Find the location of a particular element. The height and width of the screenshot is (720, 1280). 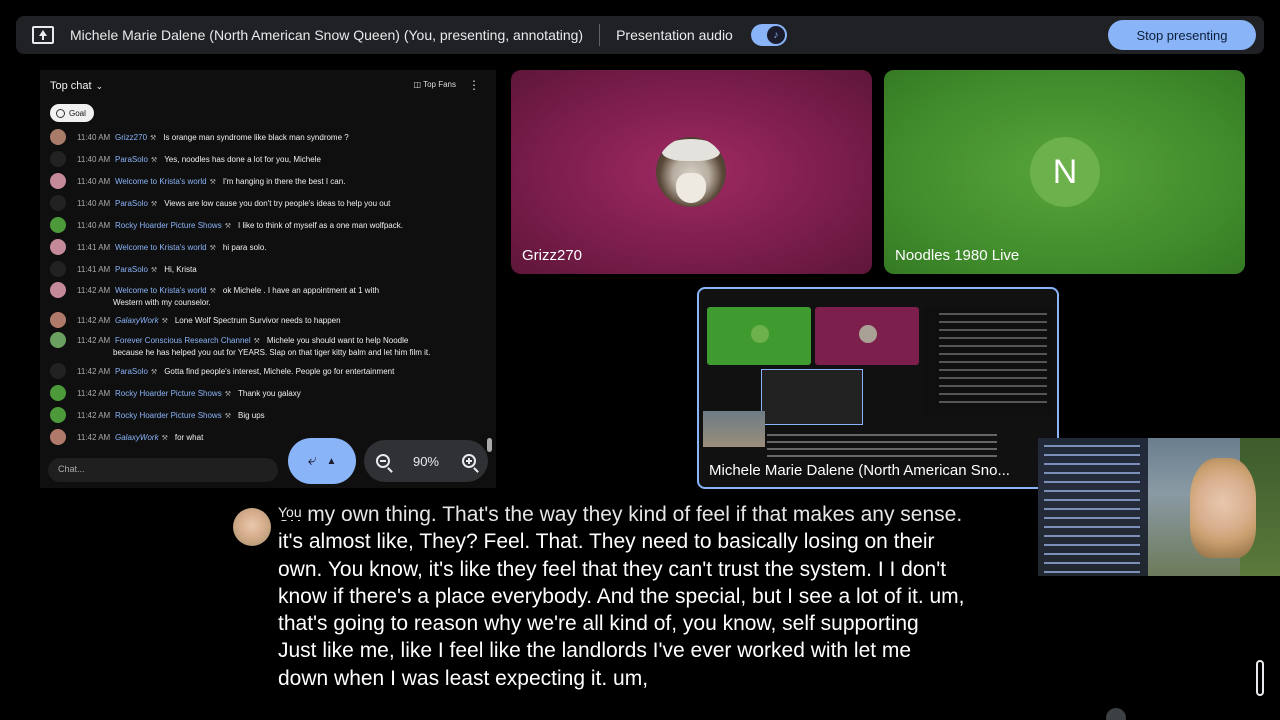

message-text-continued: Western with my counselor. is located at coordinates (162, 302).